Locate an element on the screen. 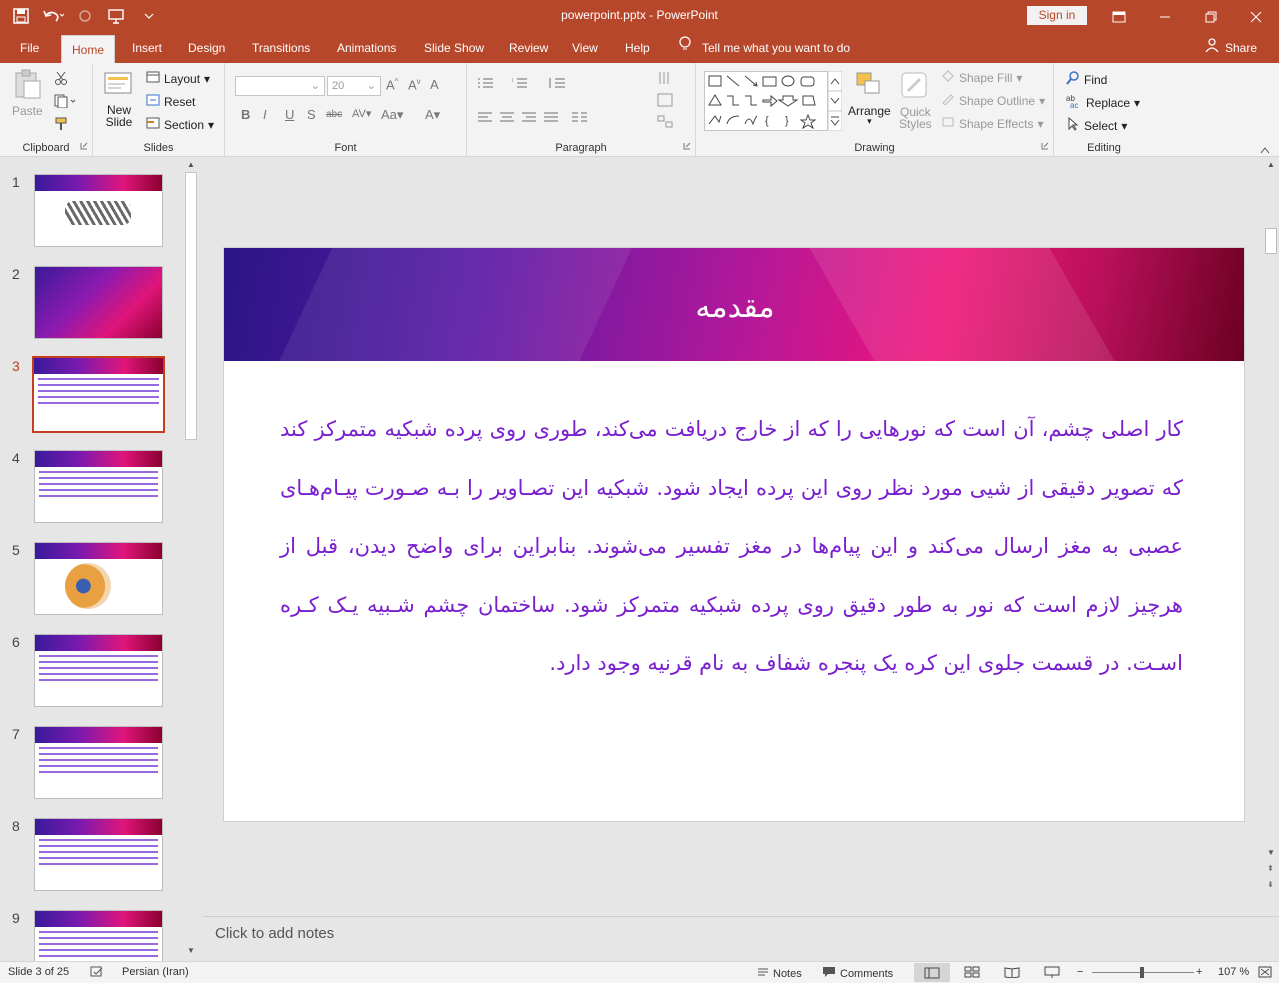  slide-counter: Slide 3 of 25 is located at coordinates (38, 972).